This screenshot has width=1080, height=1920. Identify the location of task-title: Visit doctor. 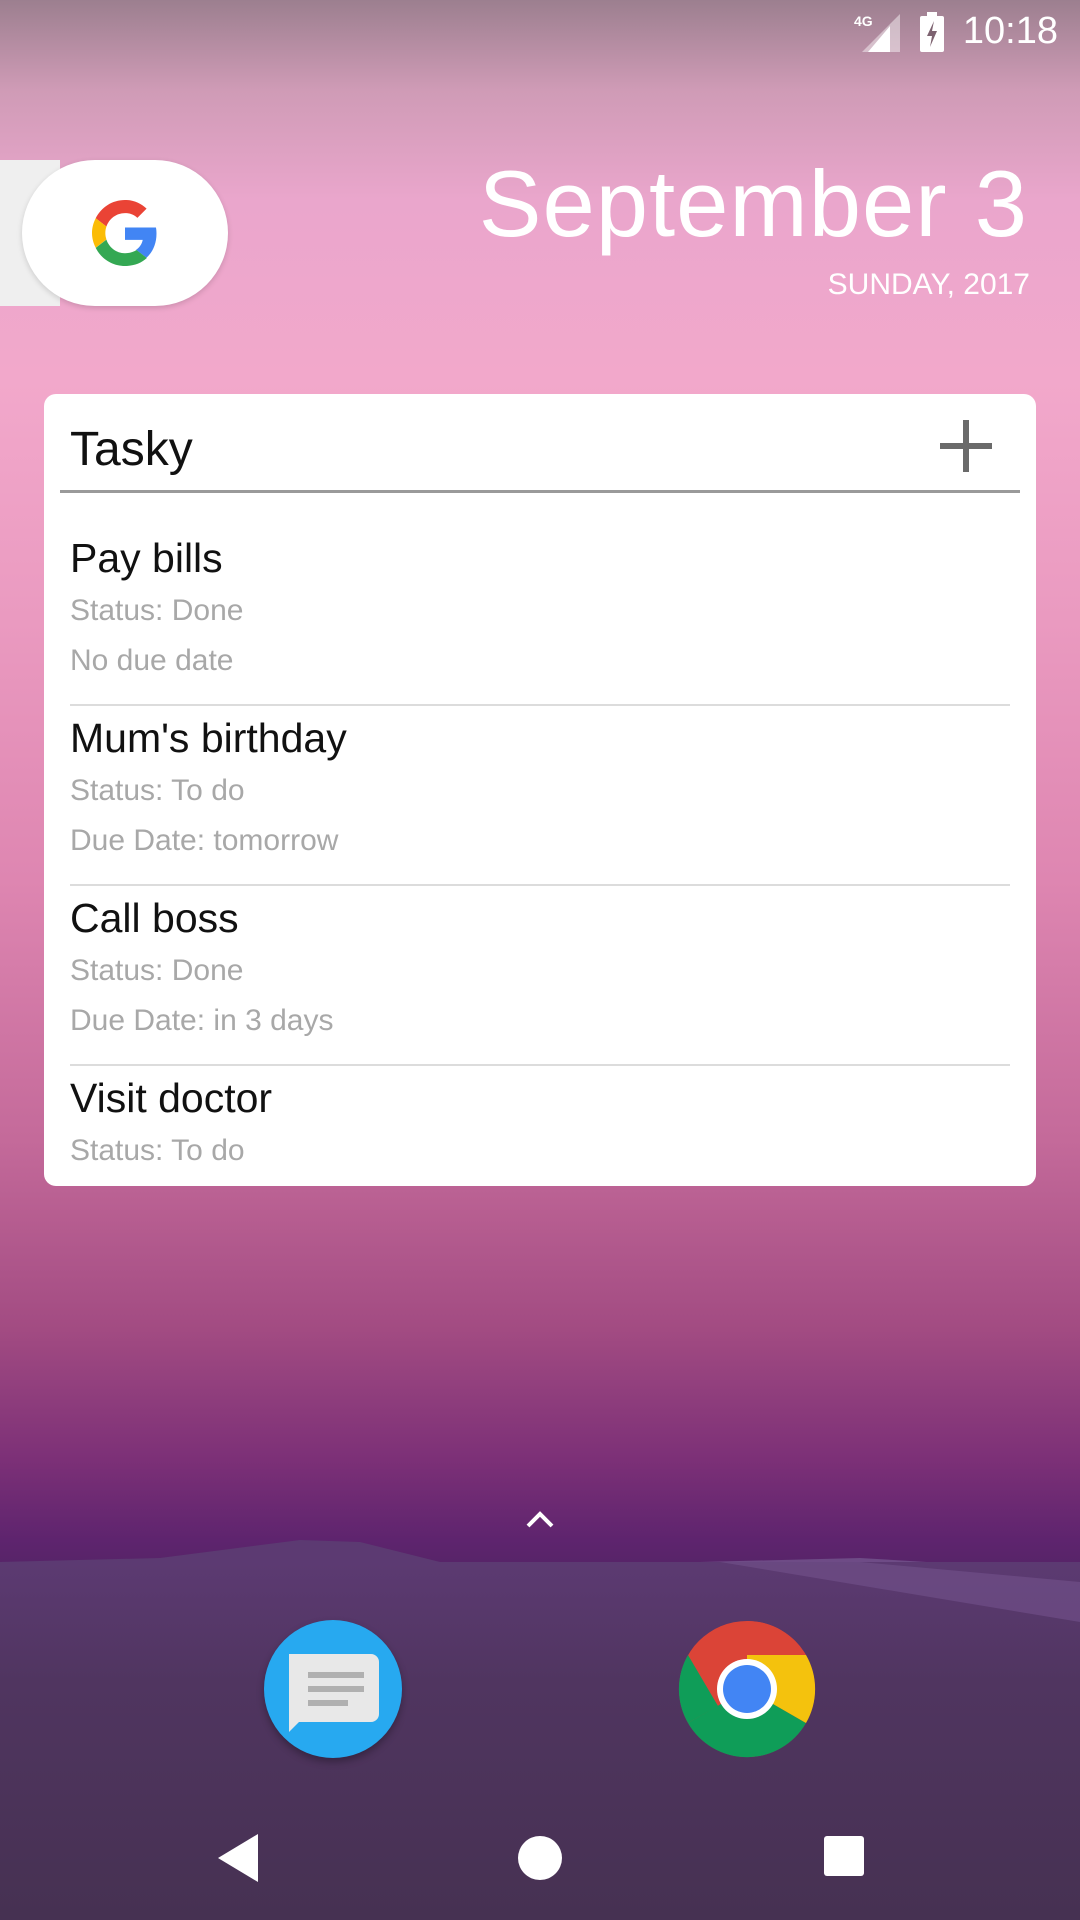
(171, 1098).